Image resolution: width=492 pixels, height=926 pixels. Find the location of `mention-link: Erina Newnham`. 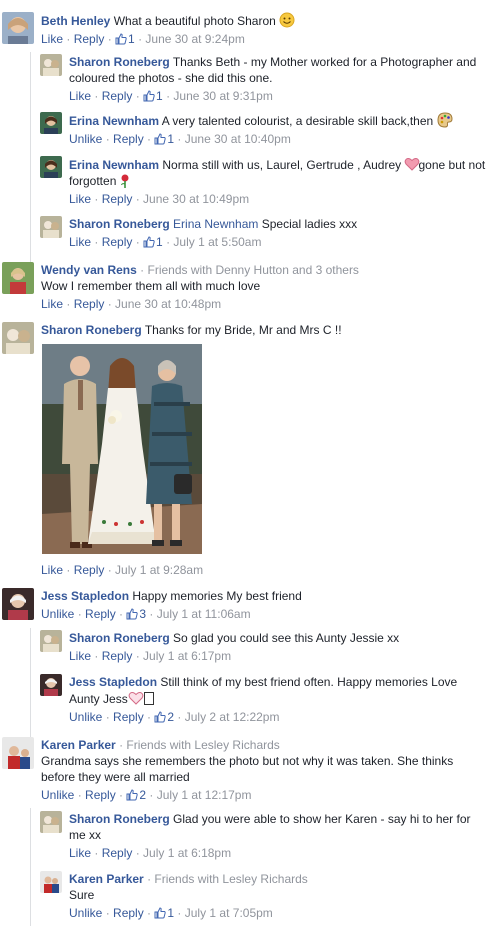

mention-link: Erina Newnham is located at coordinates (215, 224).